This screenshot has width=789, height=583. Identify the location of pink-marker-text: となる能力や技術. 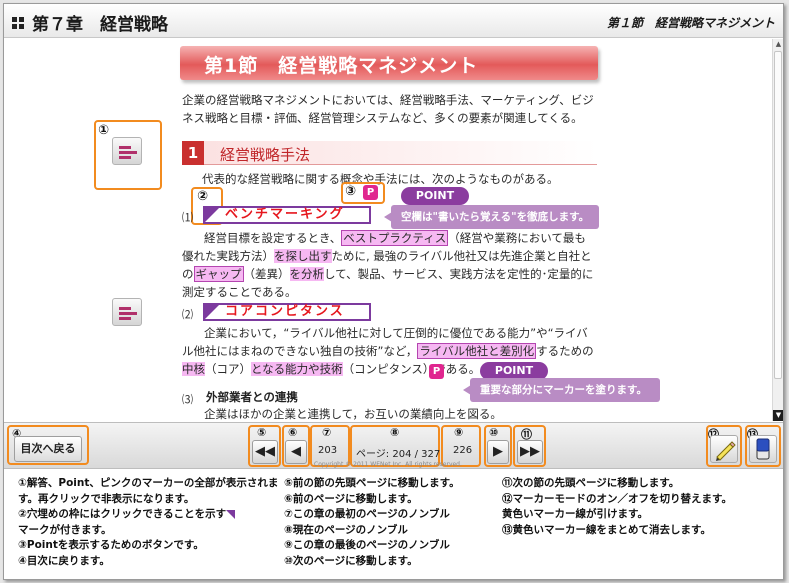
(297, 369).